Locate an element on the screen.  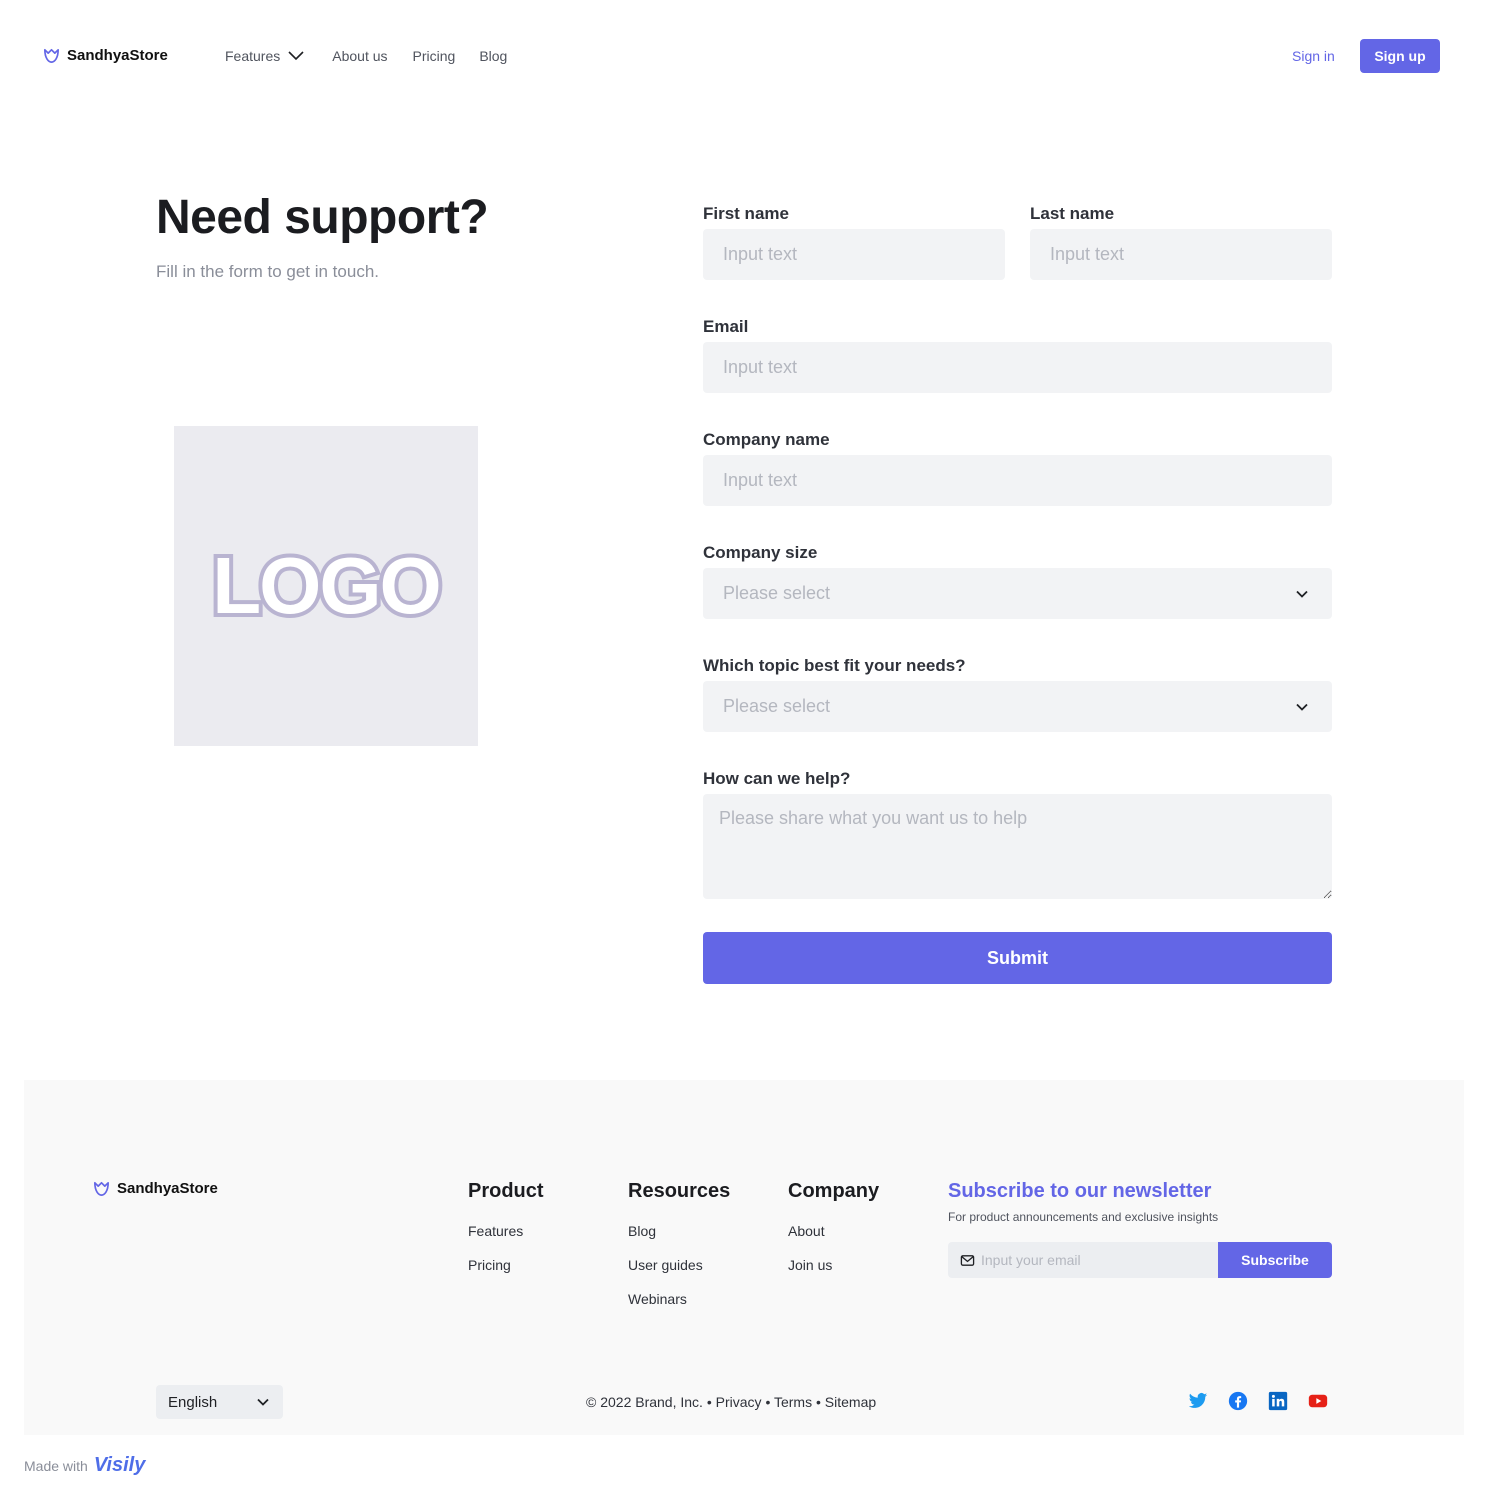
footer-link-about: About is located at coordinates (833, 1231).